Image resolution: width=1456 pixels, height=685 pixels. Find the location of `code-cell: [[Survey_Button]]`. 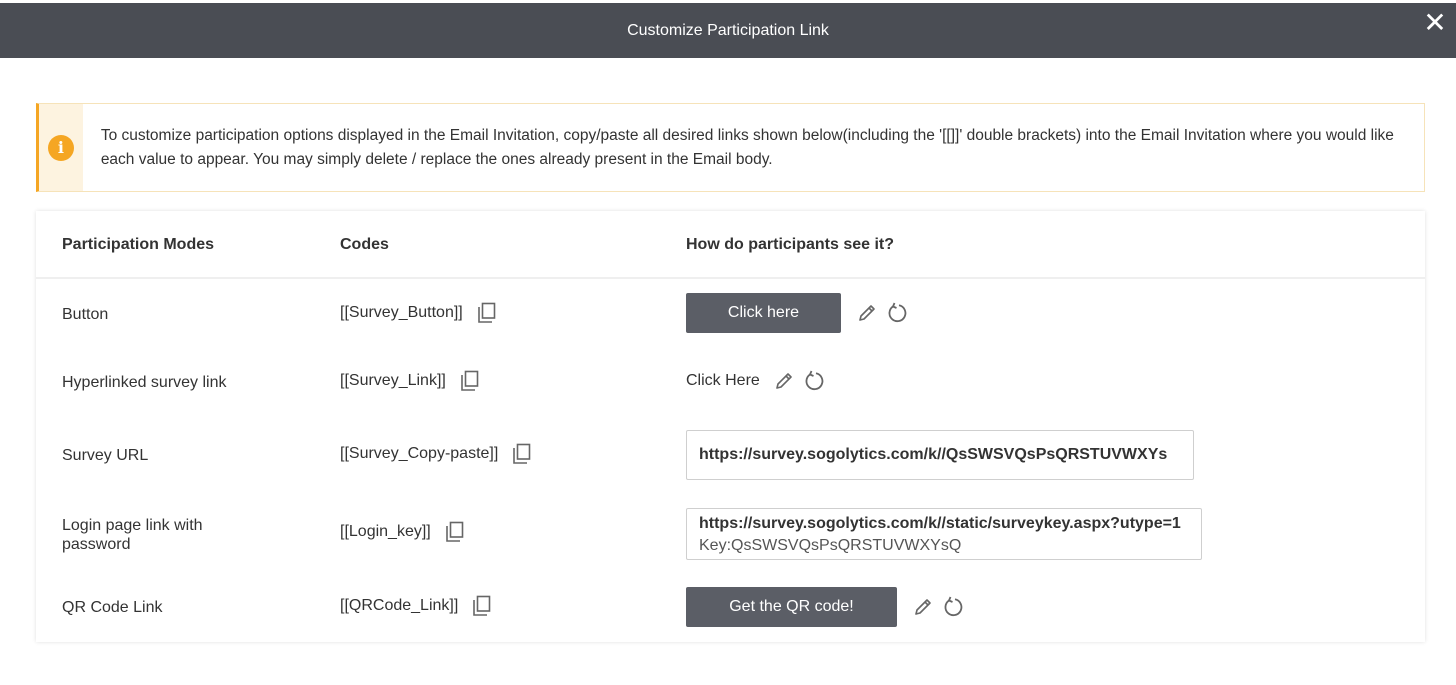

code-cell: [[Survey_Button]] is located at coordinates (419, 313).